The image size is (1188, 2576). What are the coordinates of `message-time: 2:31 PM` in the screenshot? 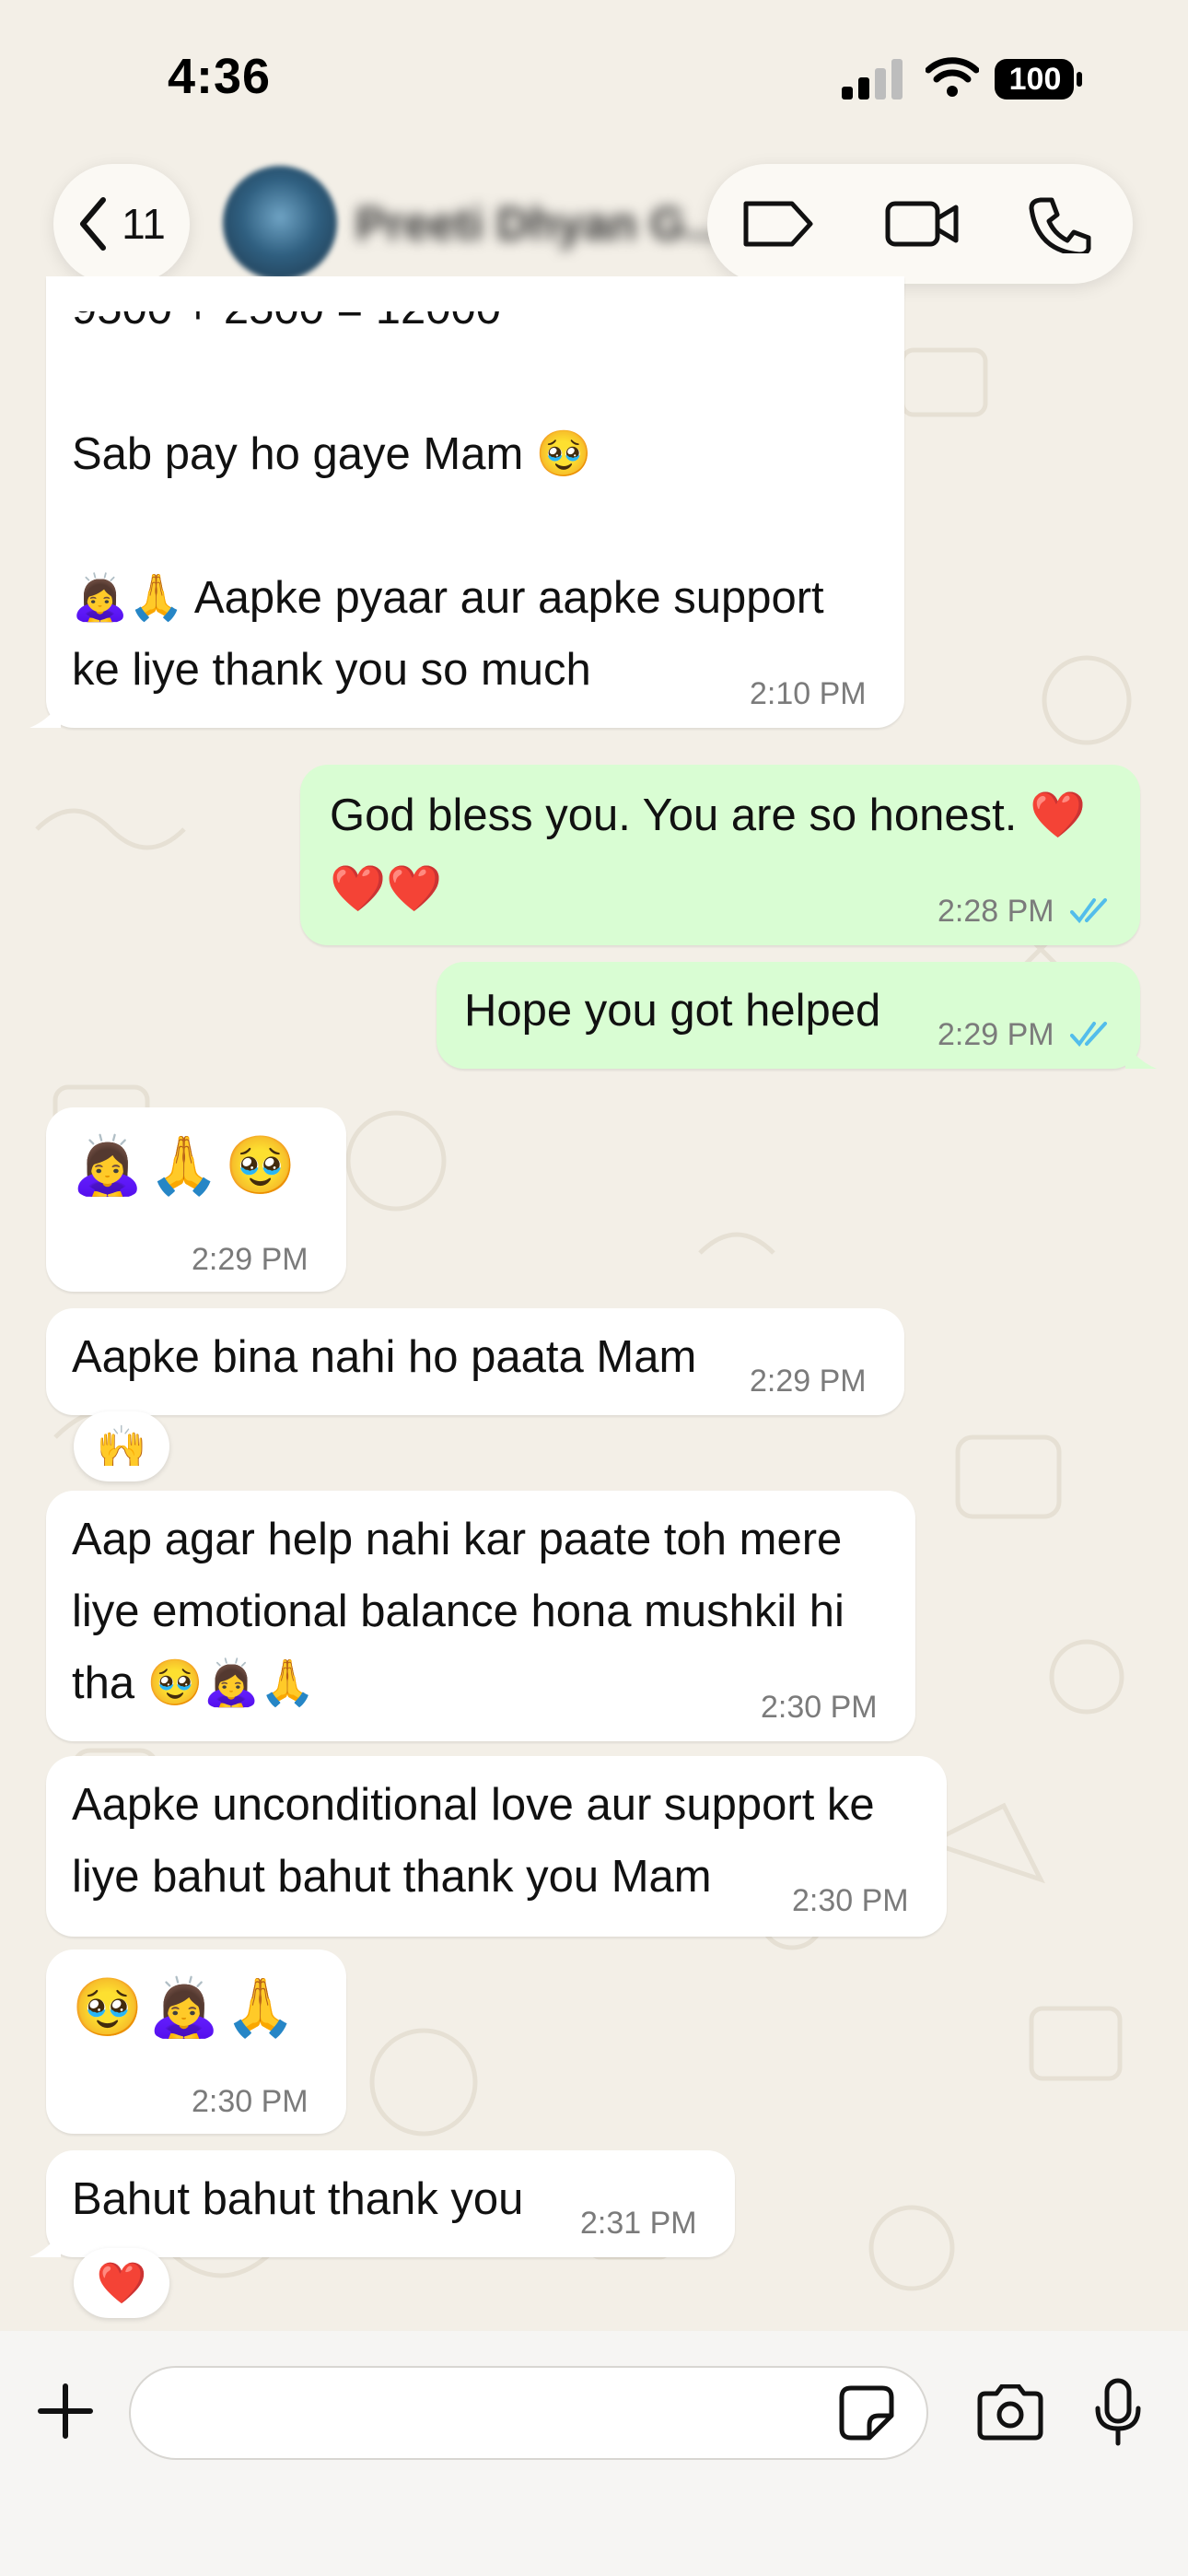 It's located at (638, 2223).